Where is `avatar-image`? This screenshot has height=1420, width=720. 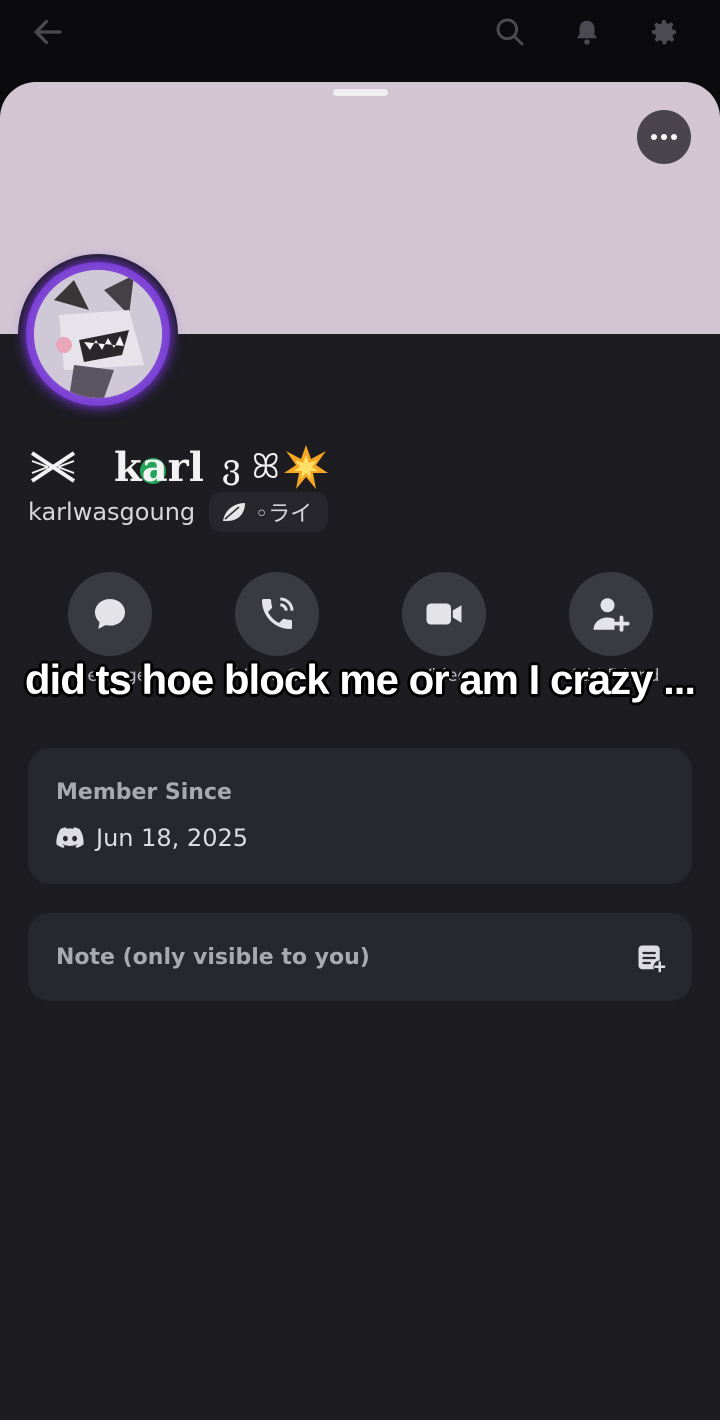
avatar-image is located at coordinates (98, 334).